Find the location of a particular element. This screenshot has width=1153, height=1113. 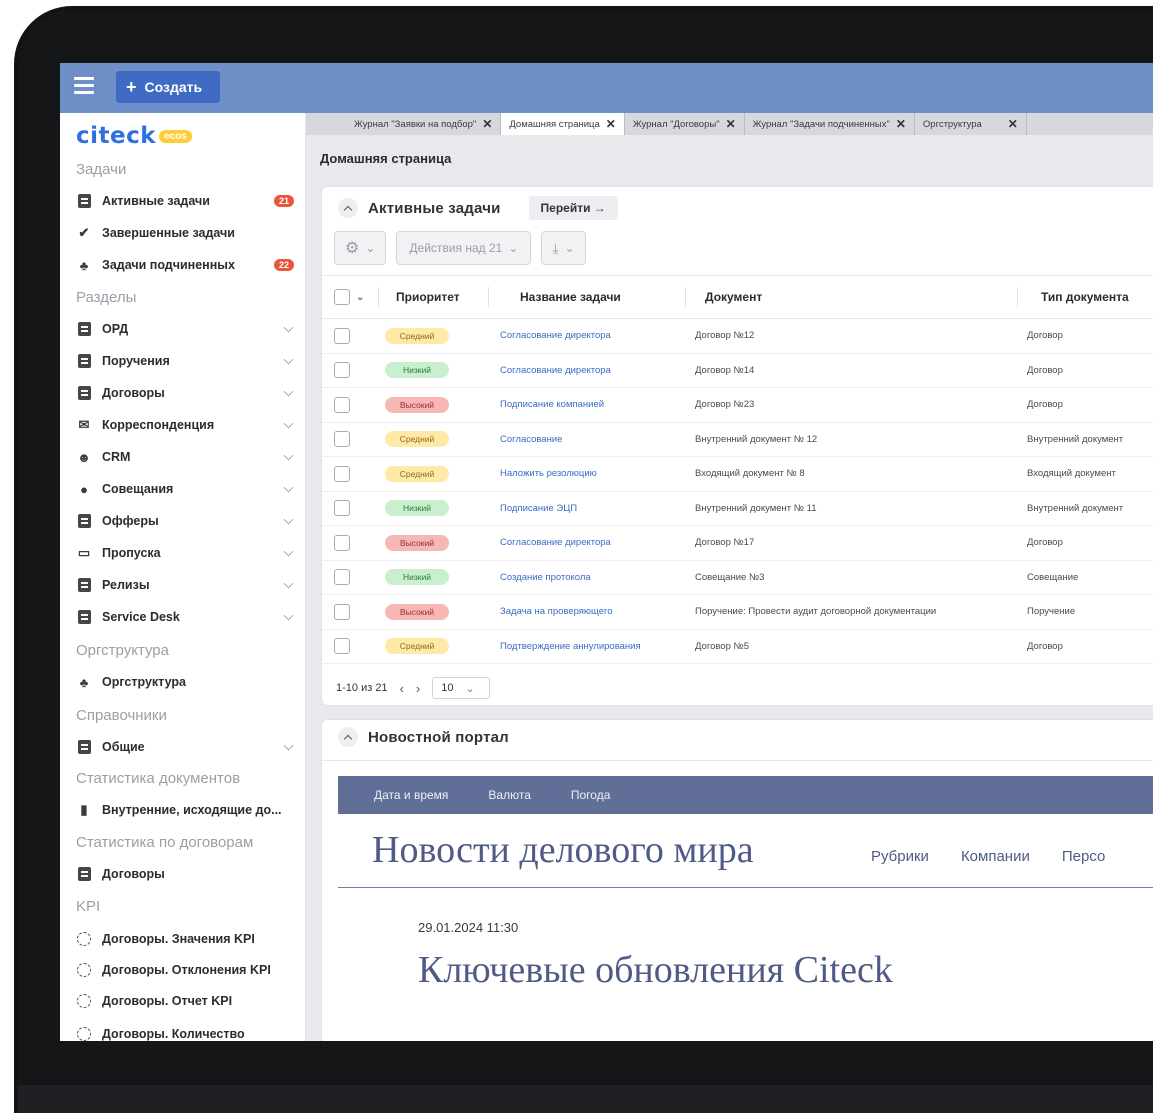

tab-orgstructure: Оргструктура ✕ is located at coordinates (971, 124).